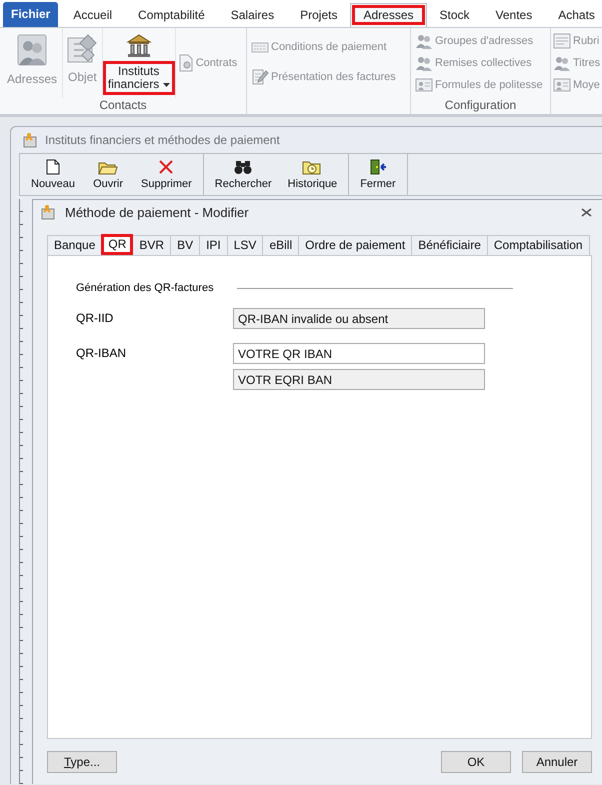 The height and width of the screenshot is (785, 602). I want to click on toolbar-button: Ouvrir, so click(108, 174).